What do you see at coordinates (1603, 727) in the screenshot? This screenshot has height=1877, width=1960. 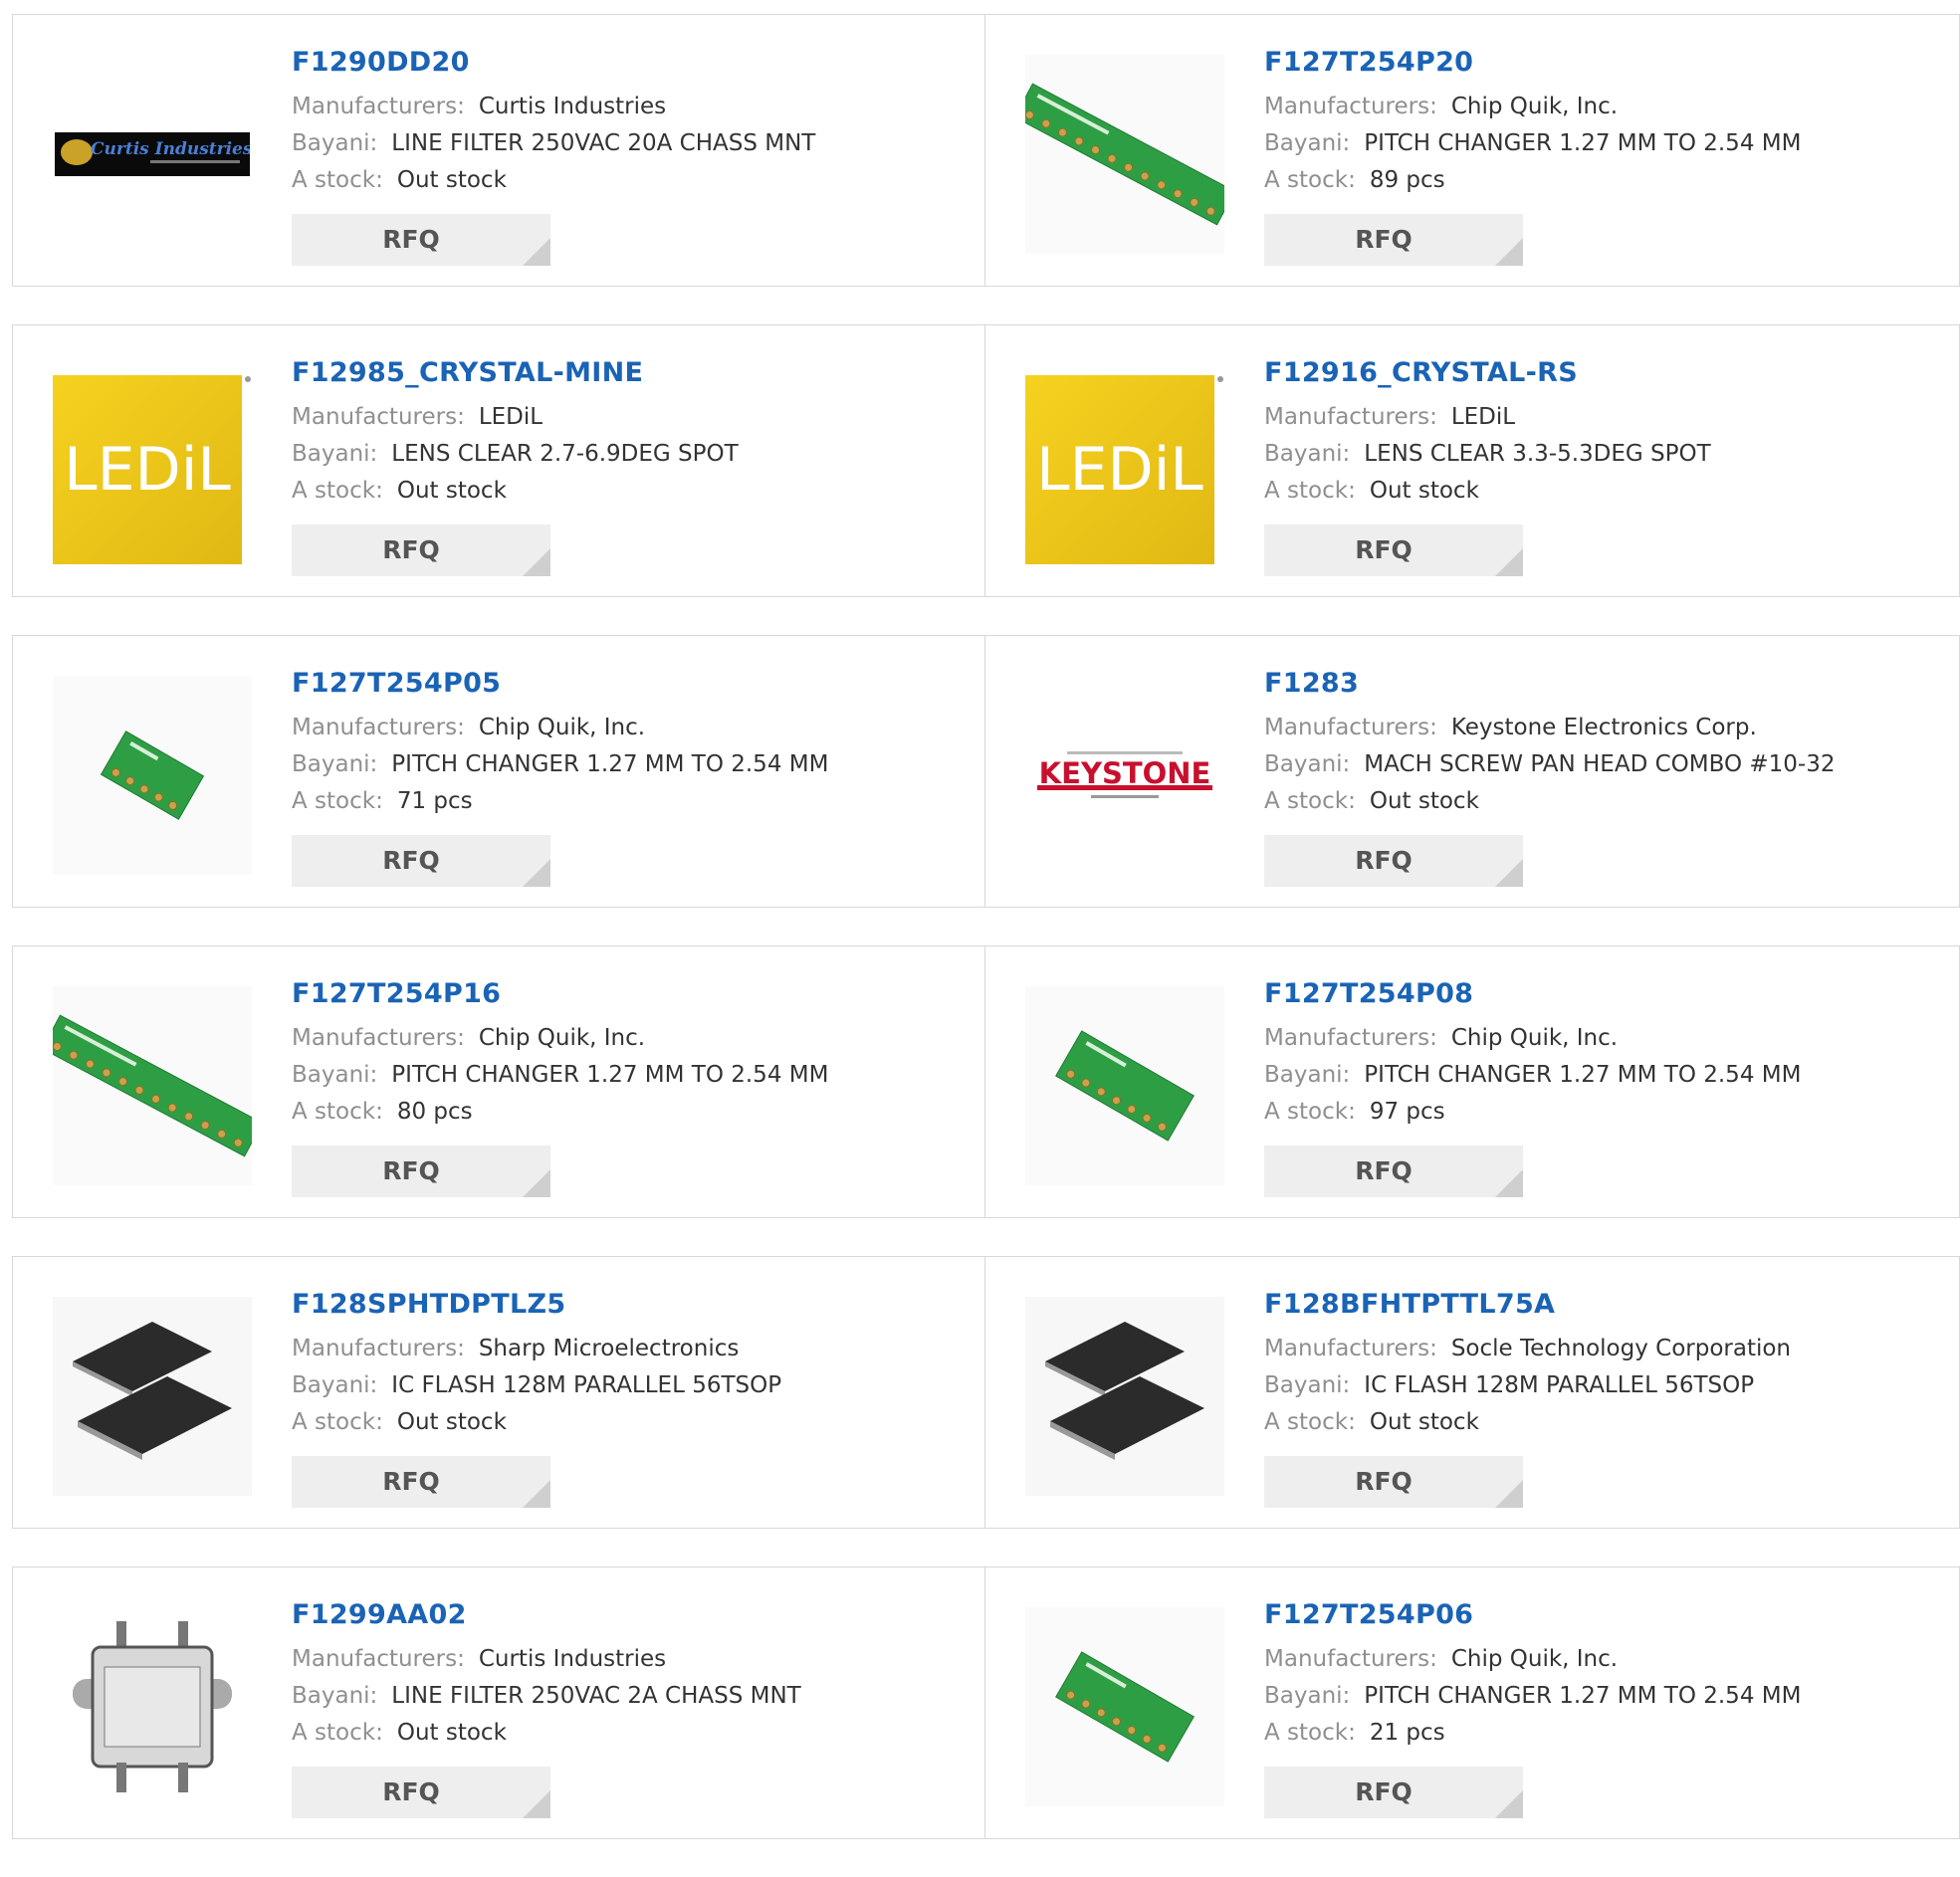 I see `manufacturer-value: Keystone Electronics Corp.` at bounding box center [1603, 727].